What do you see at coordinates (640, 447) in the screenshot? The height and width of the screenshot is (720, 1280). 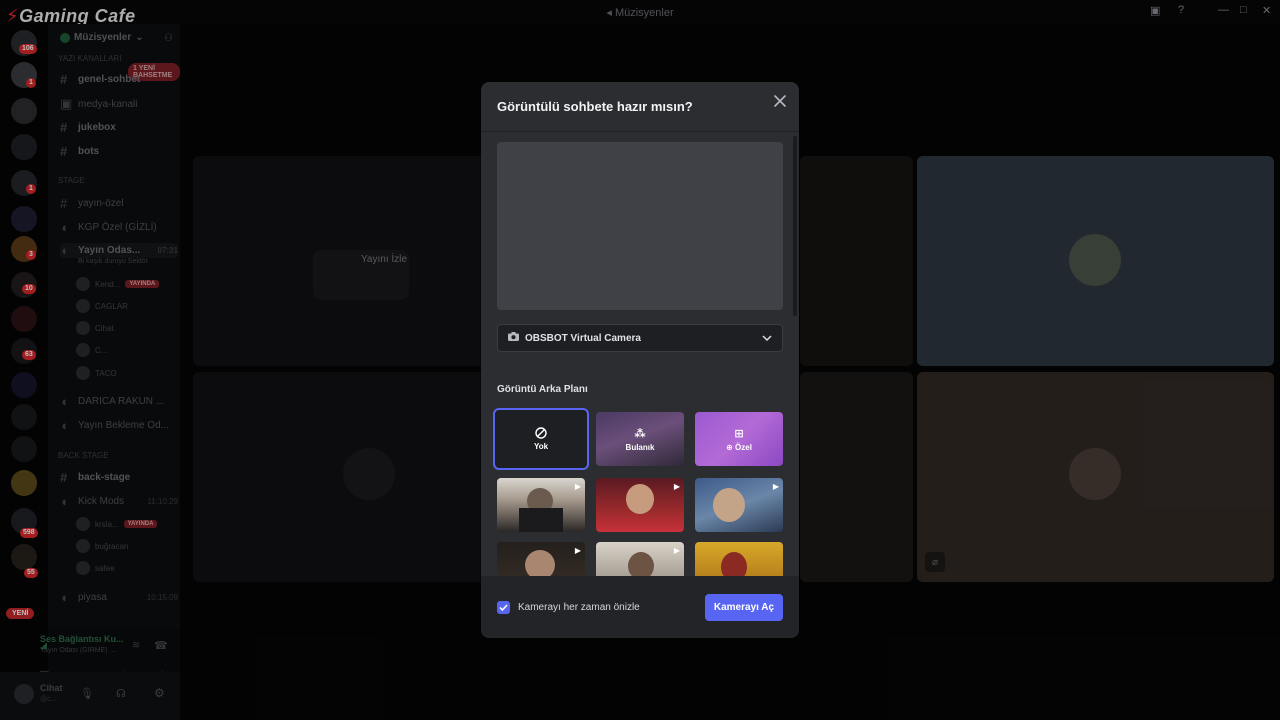 I see `background-blur-label: Bulanık` at bounding box center [640, 447].